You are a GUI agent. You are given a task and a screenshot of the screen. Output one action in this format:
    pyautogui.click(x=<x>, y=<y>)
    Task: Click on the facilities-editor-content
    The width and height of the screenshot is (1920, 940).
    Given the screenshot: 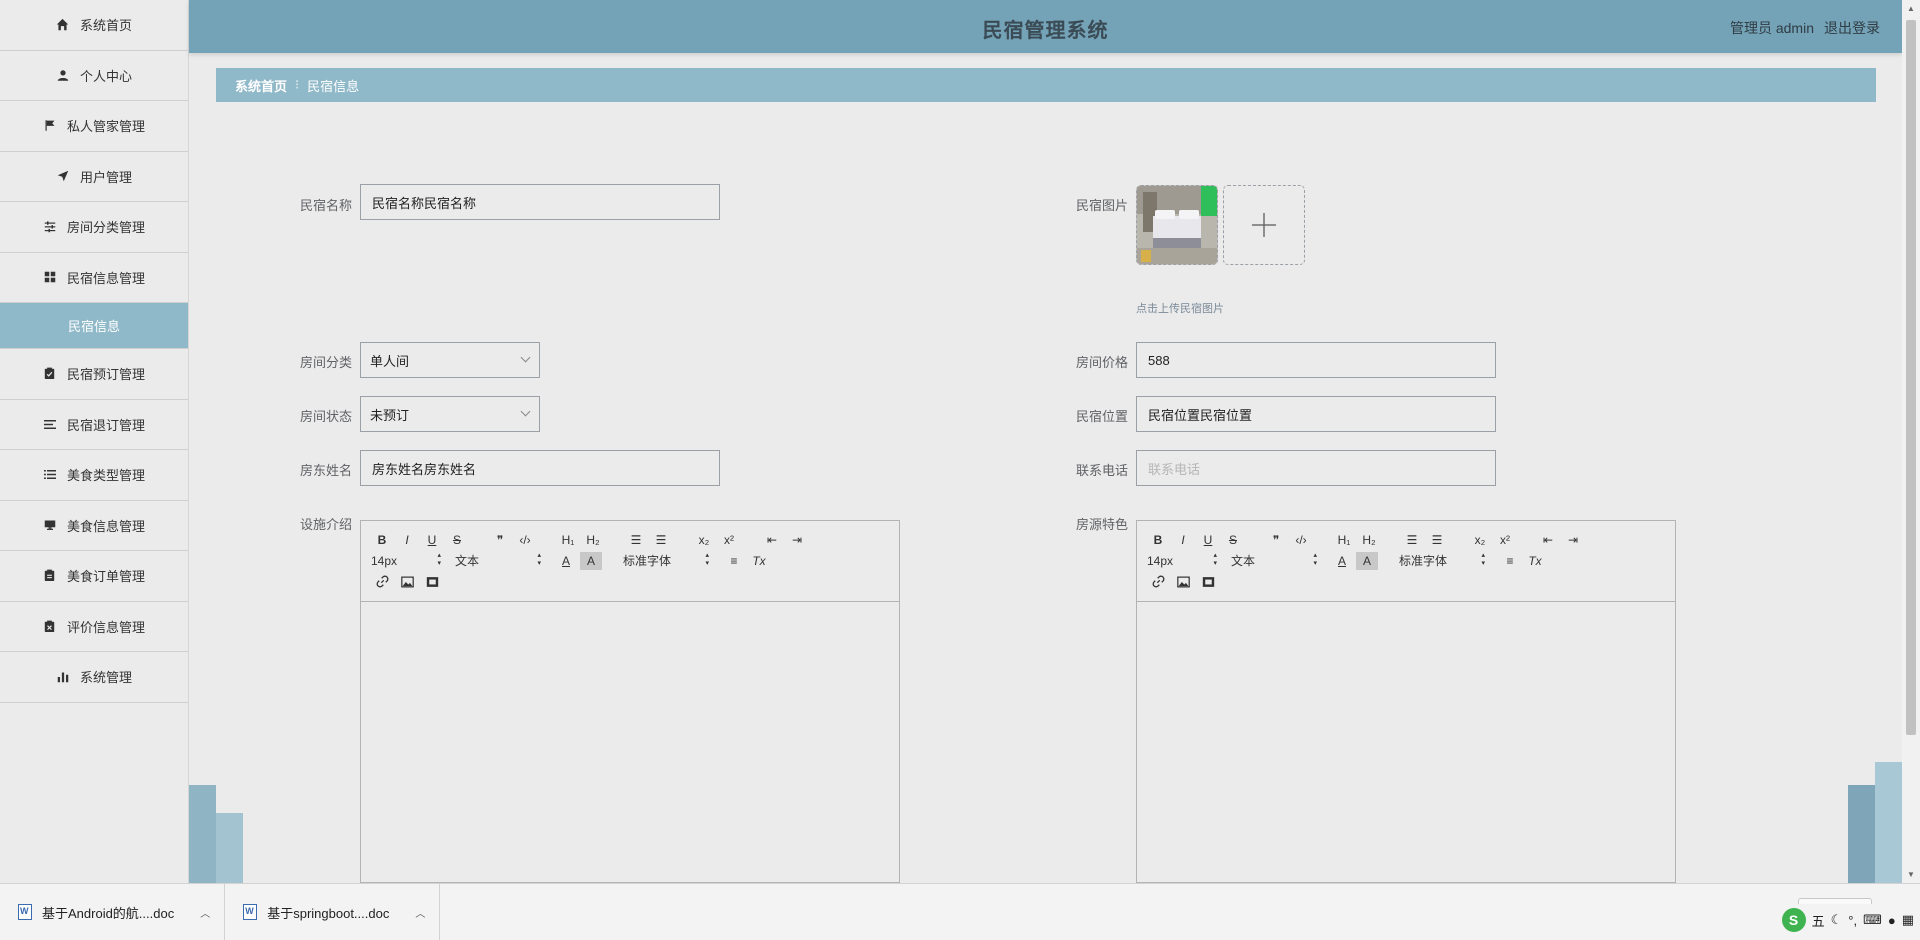 What is the action you would take?
    pyautogui.click(x=630, y=742)
    